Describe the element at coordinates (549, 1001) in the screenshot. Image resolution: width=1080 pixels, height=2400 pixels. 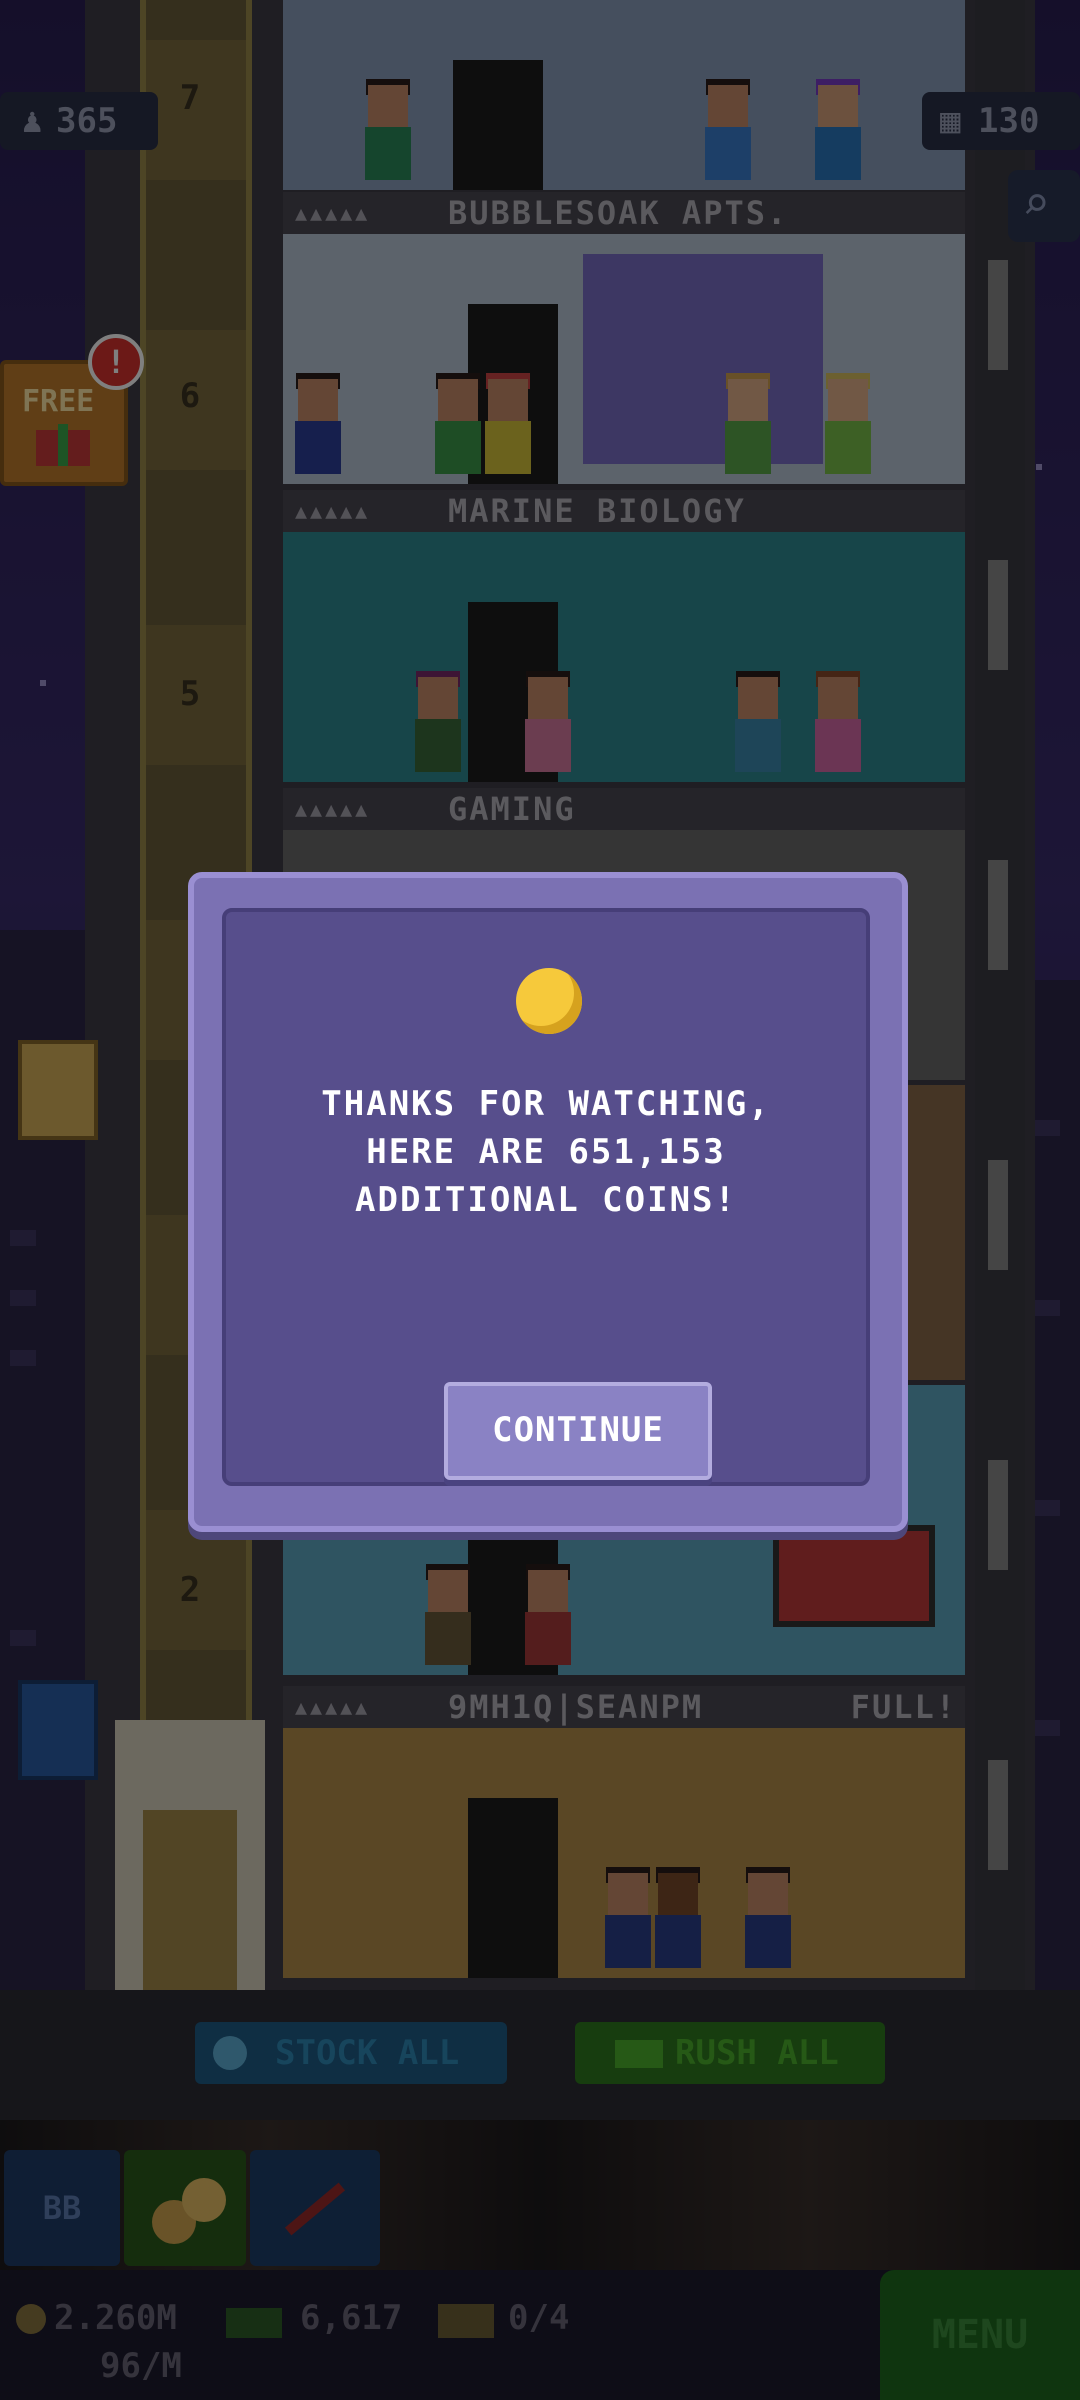
I see `coin-icon` at that location.